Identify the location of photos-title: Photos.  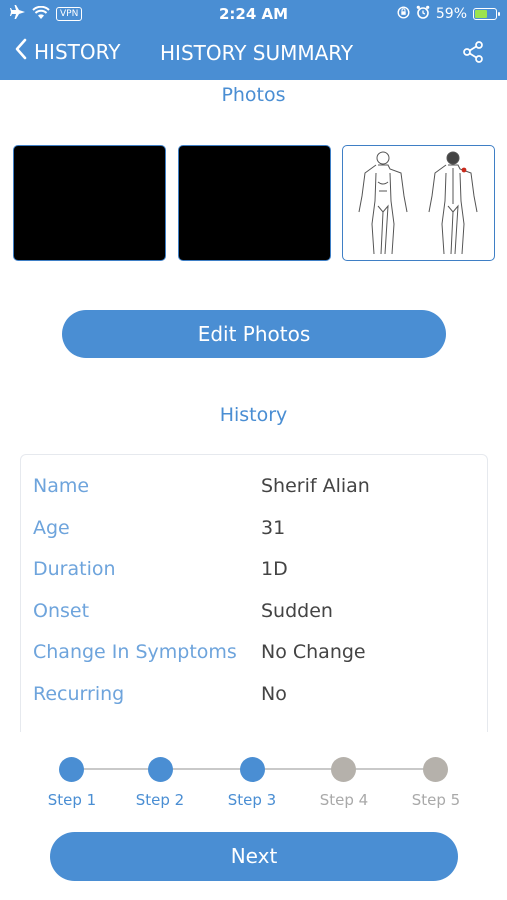
(253, 95).